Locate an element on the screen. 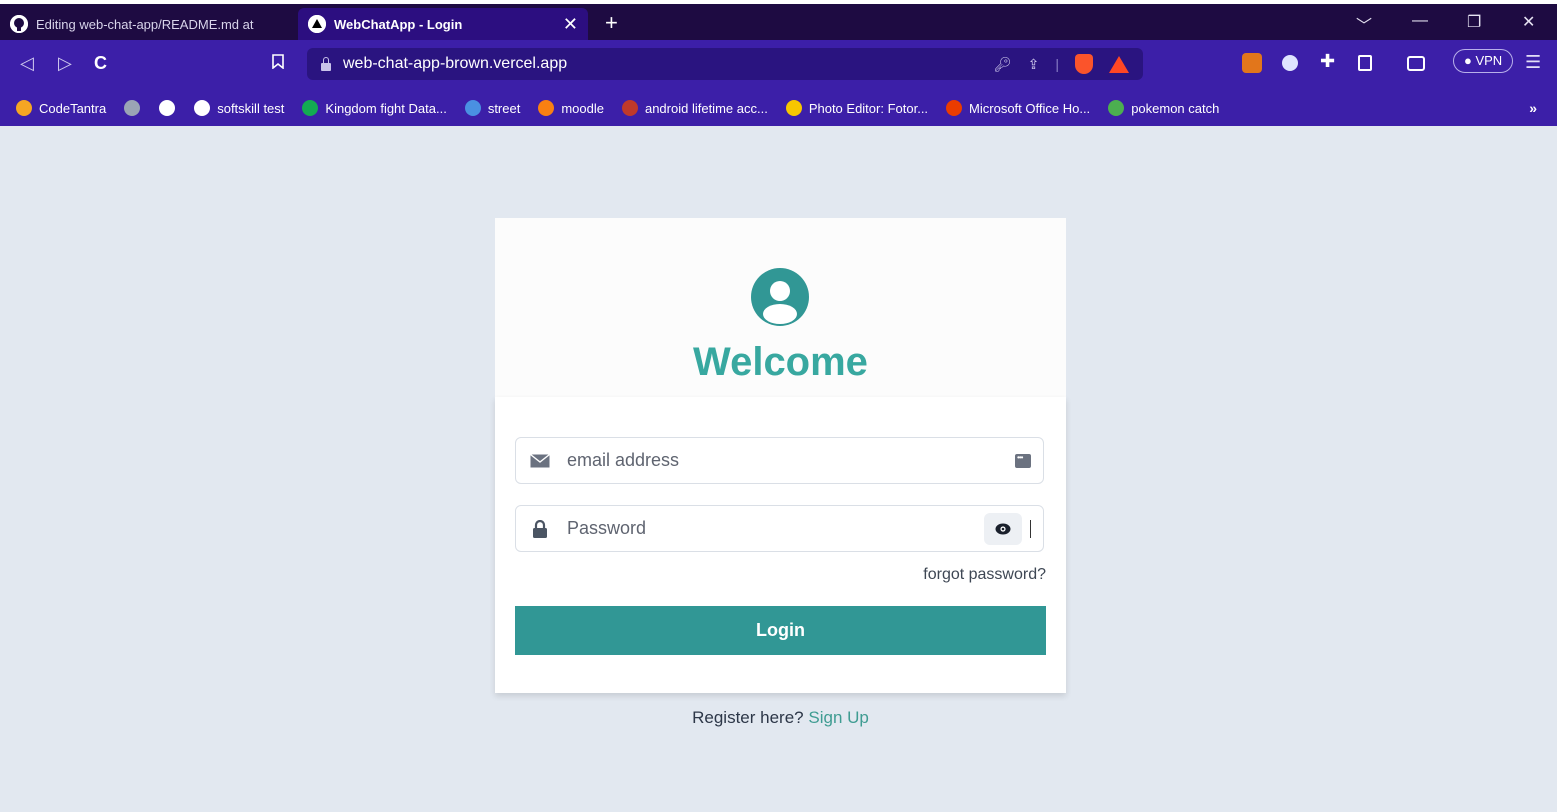 Image resolution: width=1557 pixels, height=812 pixels. bookmark-item: softskill test is located at coordinates (239, 108).